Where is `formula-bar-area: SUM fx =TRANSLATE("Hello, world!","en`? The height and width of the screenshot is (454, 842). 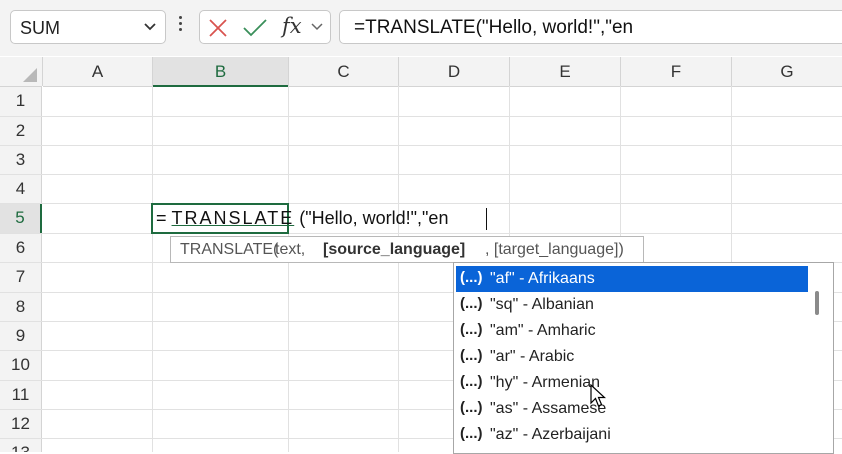
formula-bar-area: SUM fx =TRANSLATE("Hello, world!","en is located at coordinates (421, 28).